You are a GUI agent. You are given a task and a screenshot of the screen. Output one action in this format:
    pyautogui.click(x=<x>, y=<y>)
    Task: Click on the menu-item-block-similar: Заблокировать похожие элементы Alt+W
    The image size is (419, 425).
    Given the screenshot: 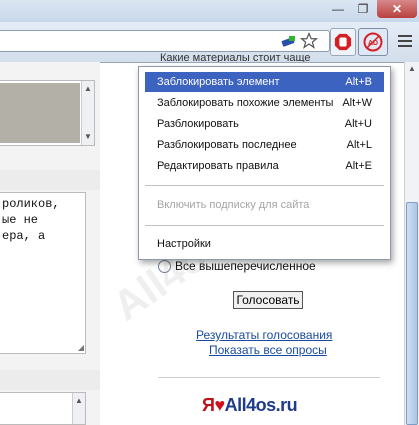 What is the action you would take?
    pyautogui.click(x=264, y=103)
    